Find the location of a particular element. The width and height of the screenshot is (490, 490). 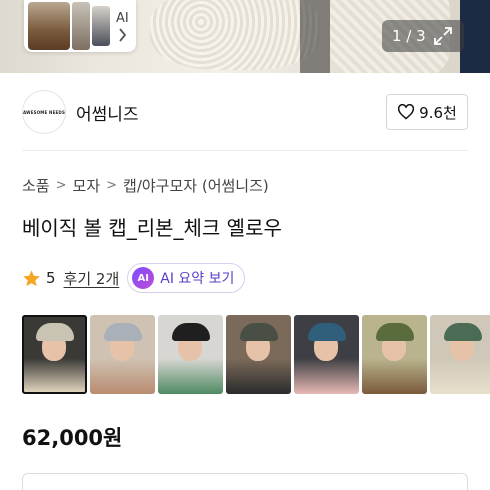

hero-image-edge is located at coordinates (475, 36).